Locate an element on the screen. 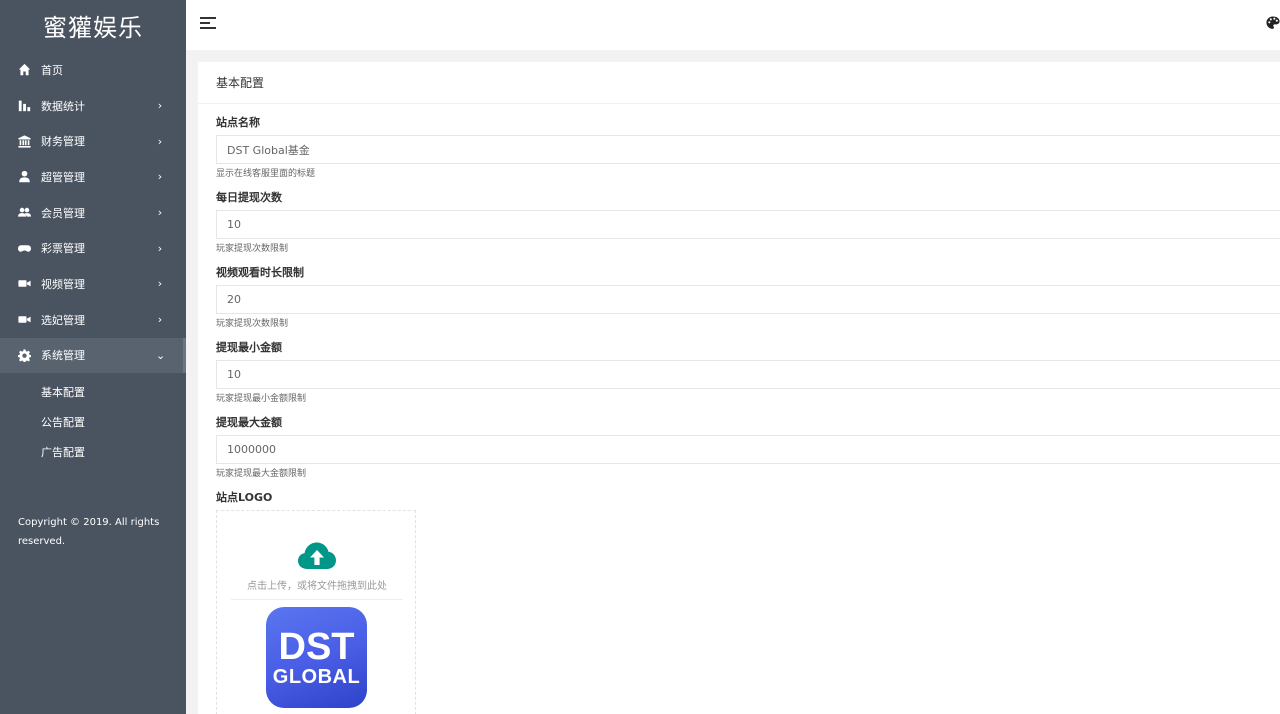  user-icon is located at coordinates (24, 177).